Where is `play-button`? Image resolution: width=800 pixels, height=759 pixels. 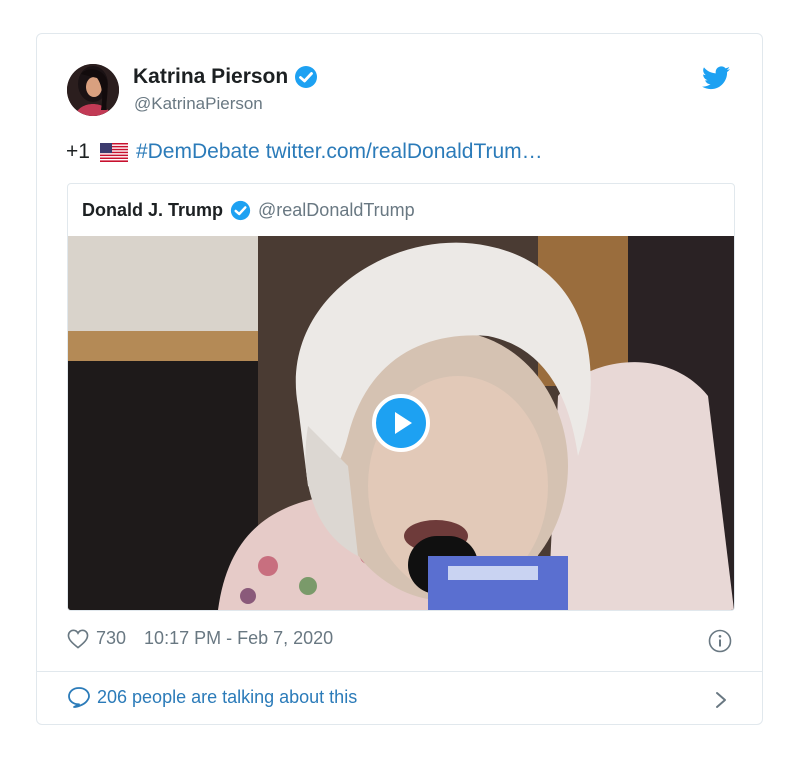
play-button is located at coordinates (401, 423).